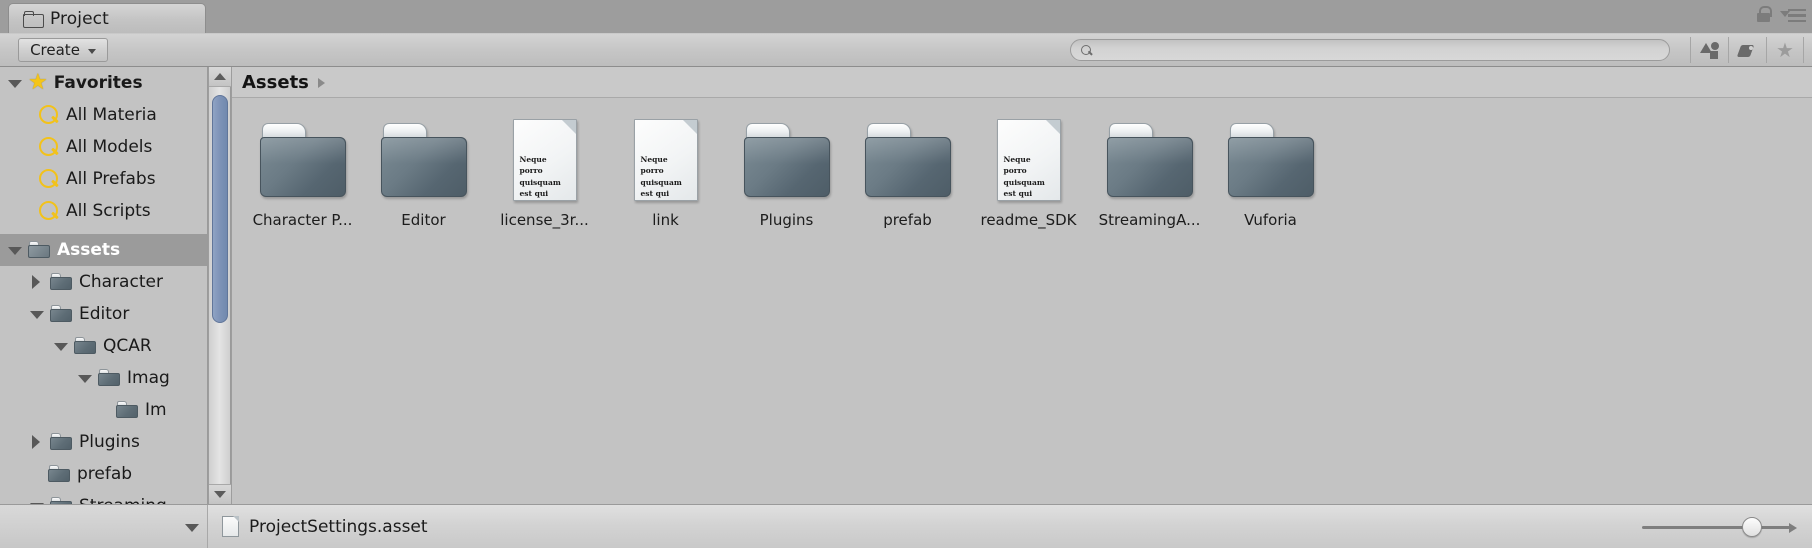 The image size is (1812, 548). Describe the element at coordinates (109, 442) in the screenshot. I see `tree-item-label: Plugins` at that location.